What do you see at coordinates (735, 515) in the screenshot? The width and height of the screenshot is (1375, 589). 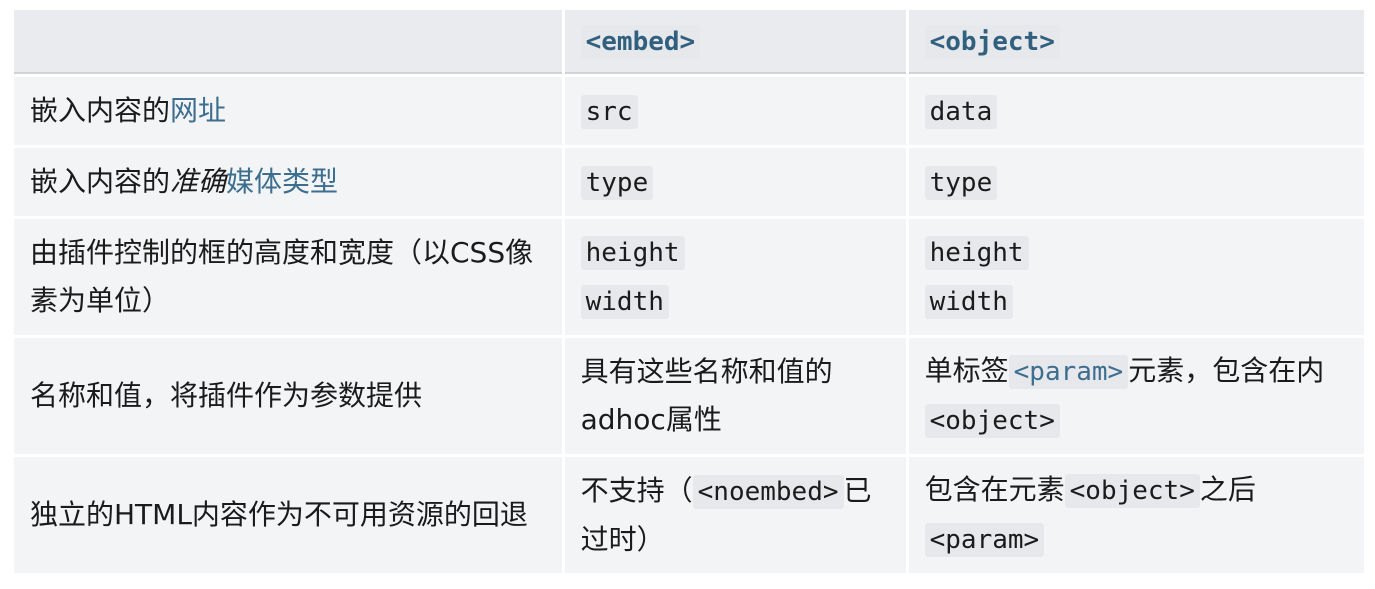 I see `embed-cell: 不支持（ <noembed> 已过时）` at bounding box center [735, 515].